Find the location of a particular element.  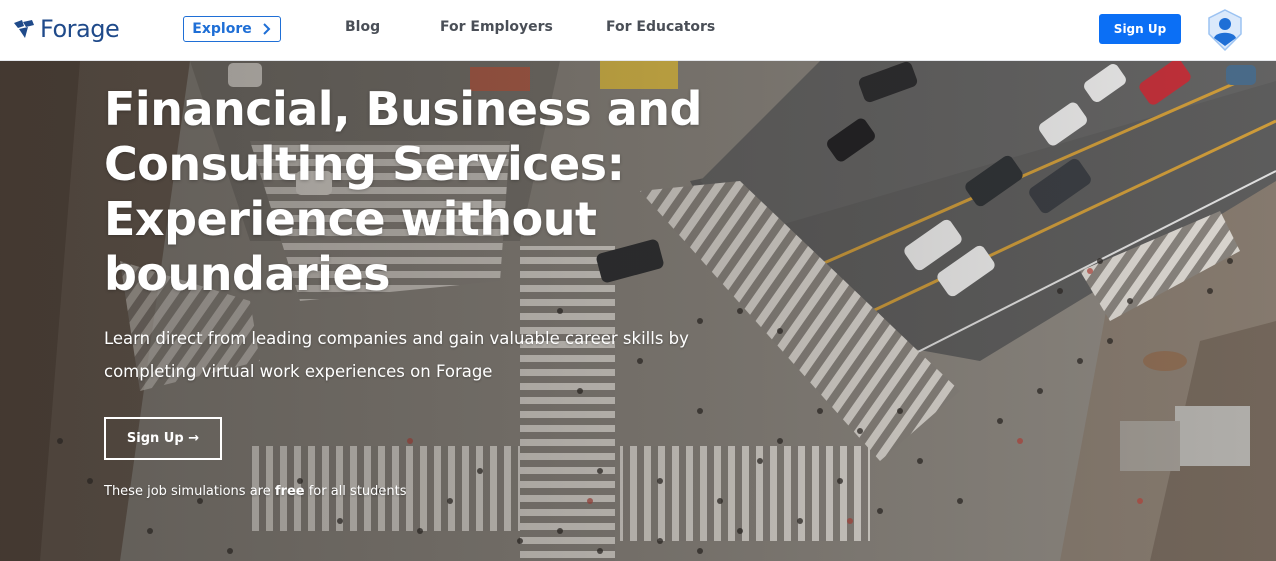

note-suffix: for all students is located at coordinates (355, 491).